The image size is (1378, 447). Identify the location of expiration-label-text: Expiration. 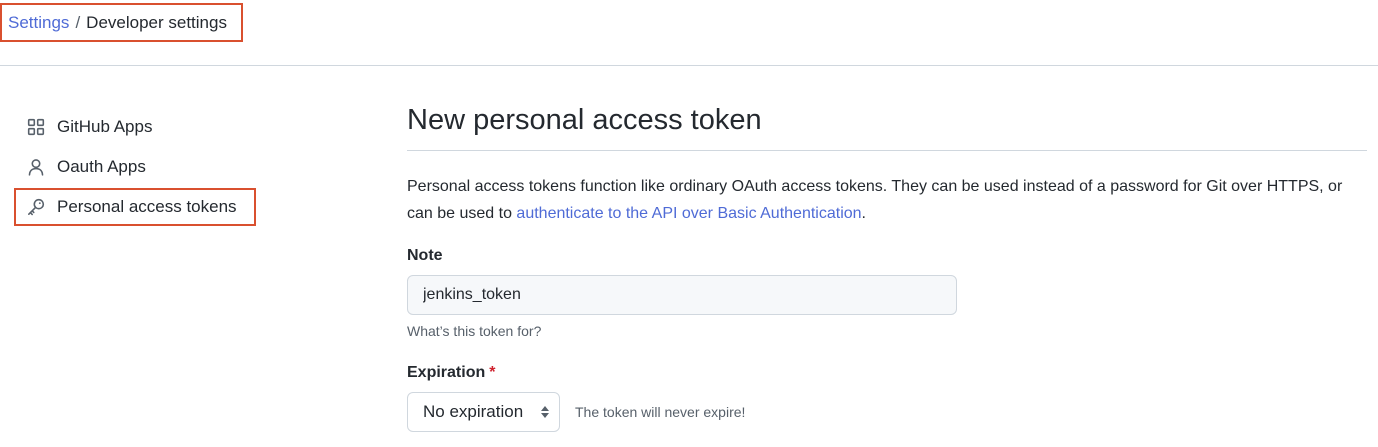
(446, 372).